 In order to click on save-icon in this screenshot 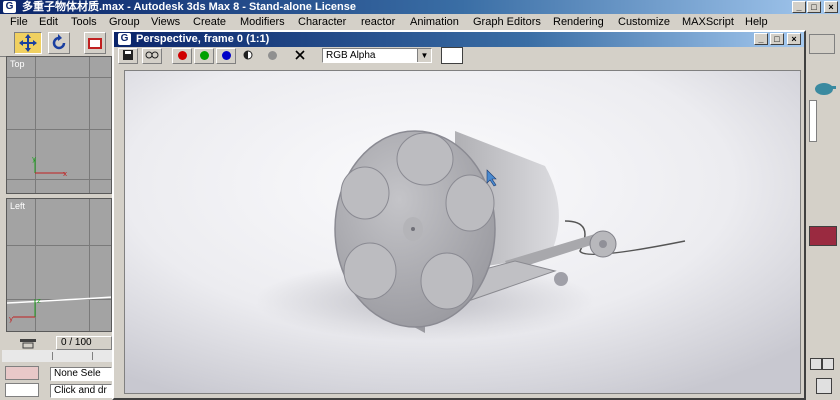, I will do `click(128, 55)`.